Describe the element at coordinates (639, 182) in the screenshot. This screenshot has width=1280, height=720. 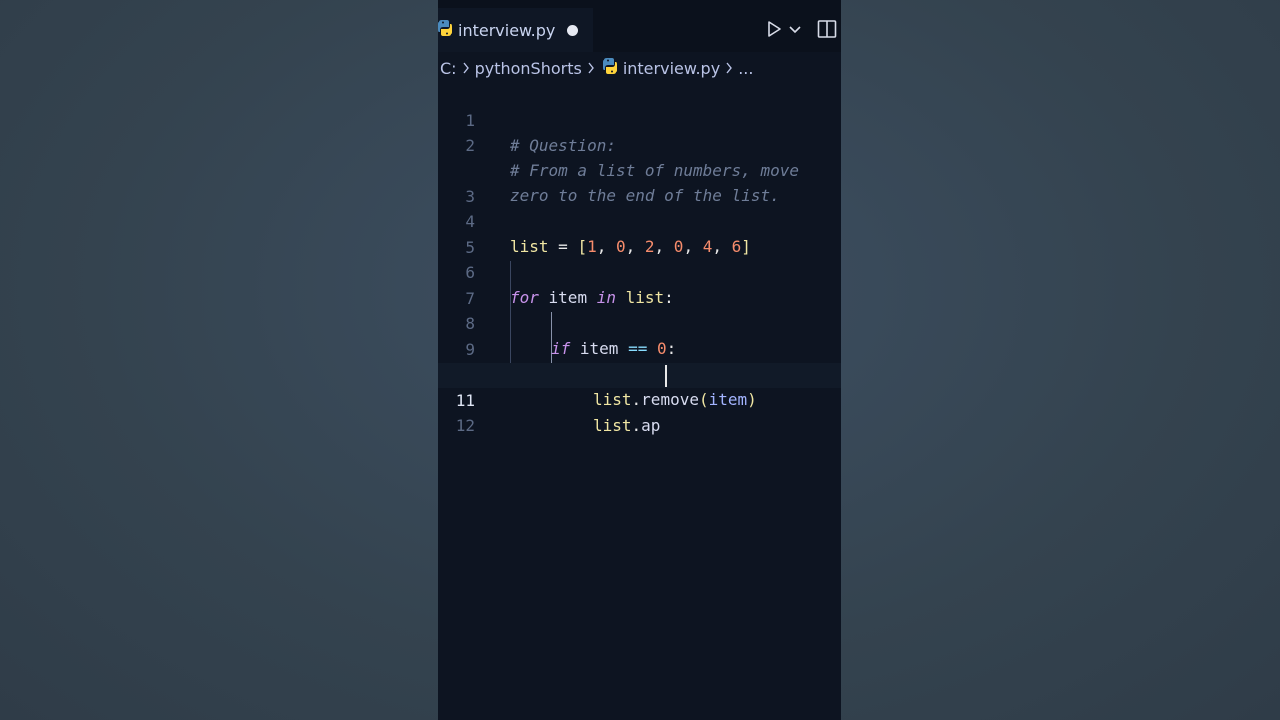
I see `code-line: 3` at that location.